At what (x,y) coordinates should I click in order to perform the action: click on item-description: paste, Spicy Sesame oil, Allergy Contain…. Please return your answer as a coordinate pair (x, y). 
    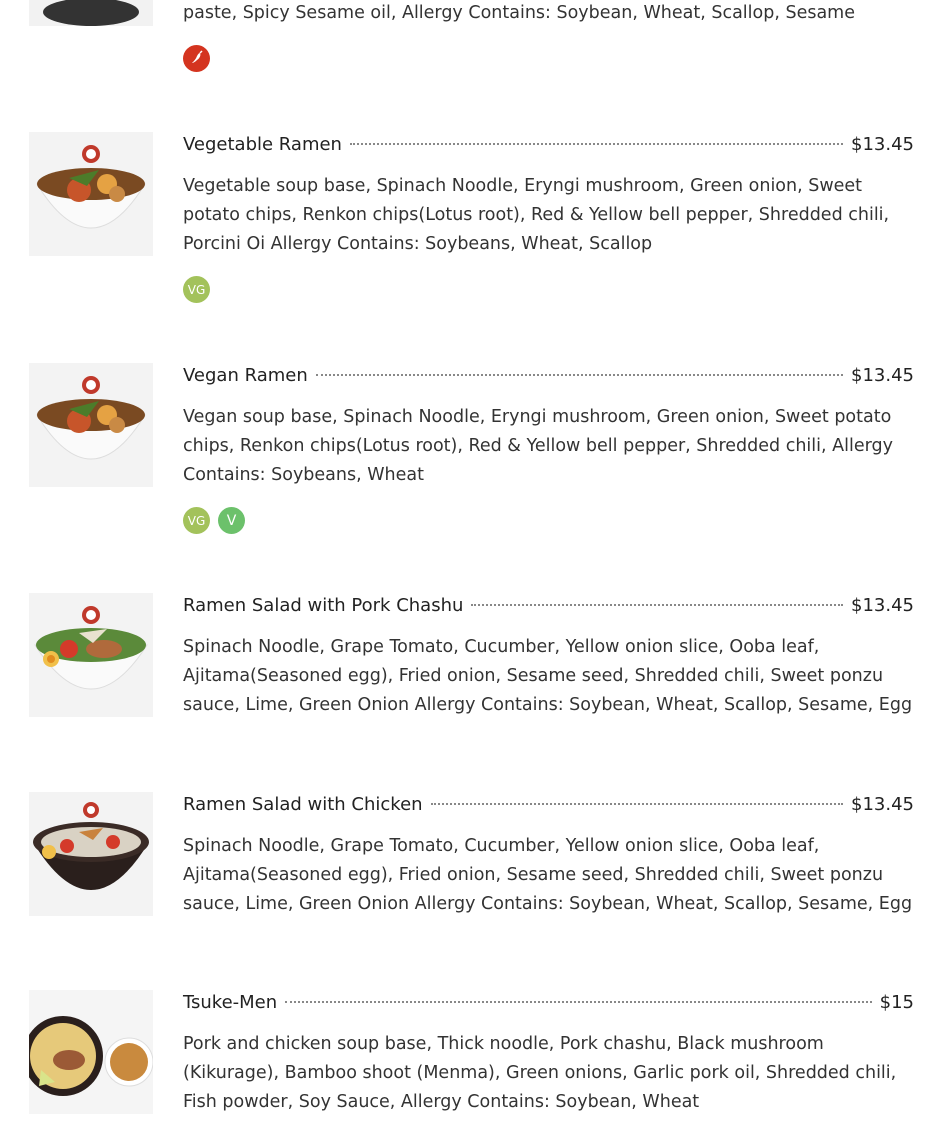
    Looking at the image, I should click on (519, 13).